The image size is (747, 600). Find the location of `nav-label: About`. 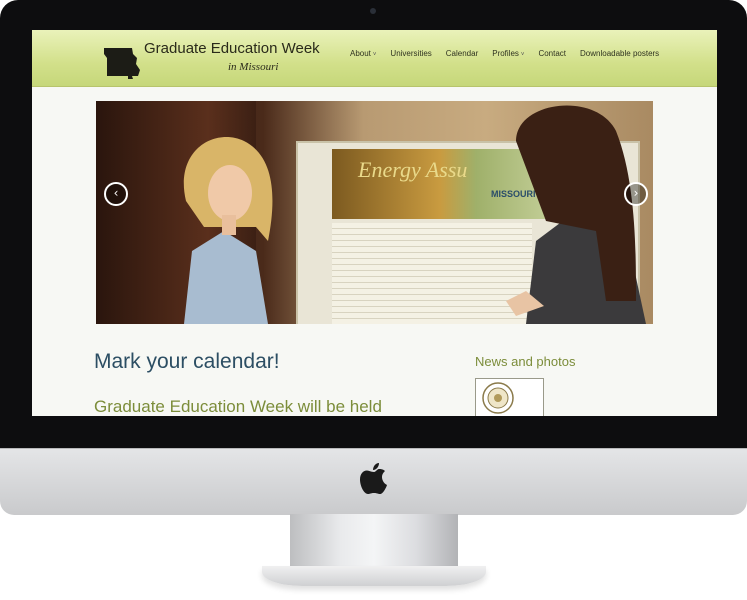

nav-label: About is located at coordinates (360, 53).